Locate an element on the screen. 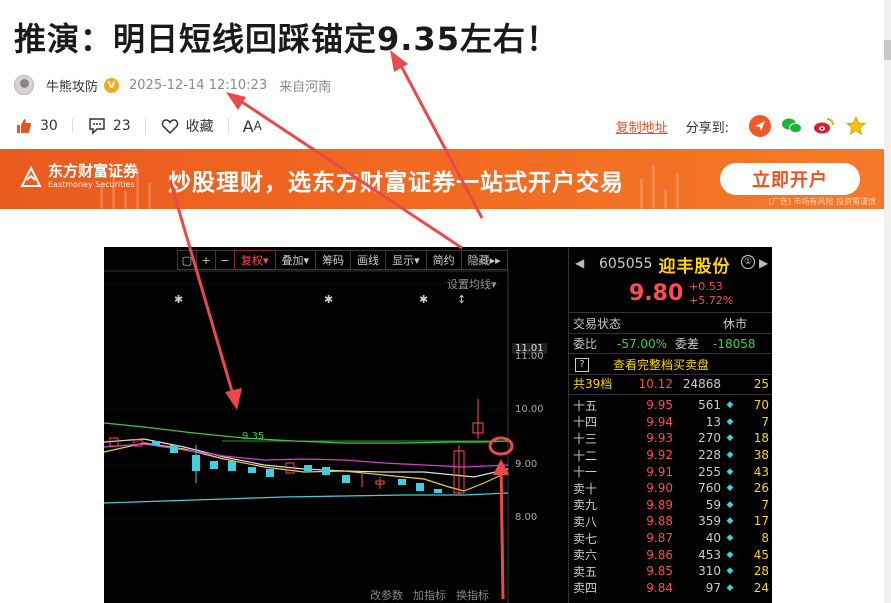  weibi-row: 委比 -57.00% 委差 -18058 is located at coordinates (664, 344).